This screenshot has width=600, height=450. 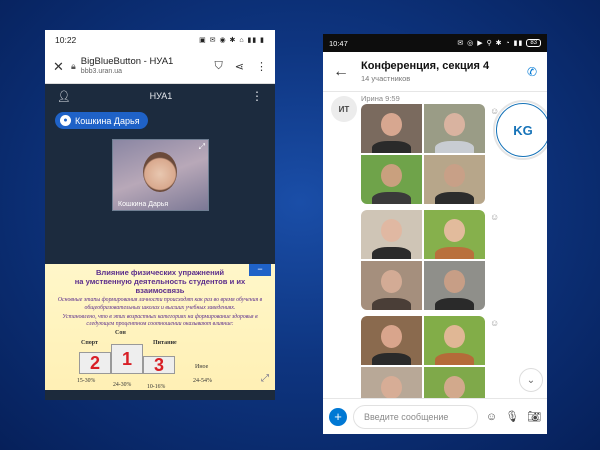 I want to click on phone-call-icon: ✆, so click(x=532, y=72).